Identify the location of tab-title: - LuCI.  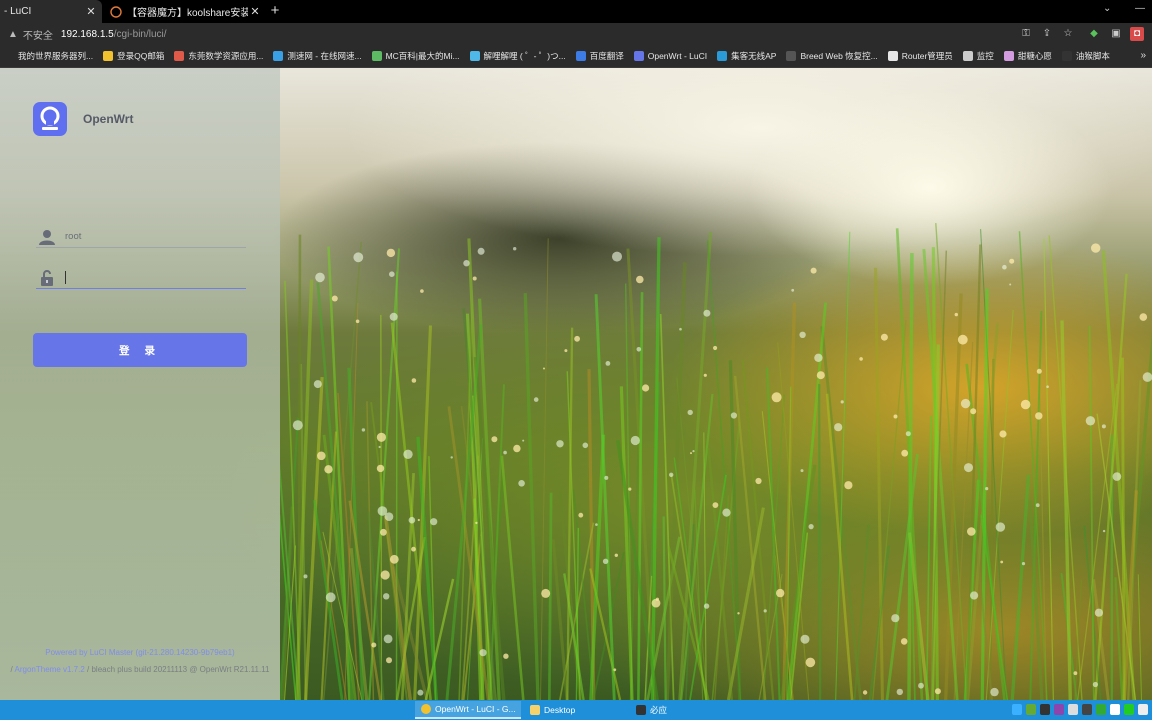
(18, 11).